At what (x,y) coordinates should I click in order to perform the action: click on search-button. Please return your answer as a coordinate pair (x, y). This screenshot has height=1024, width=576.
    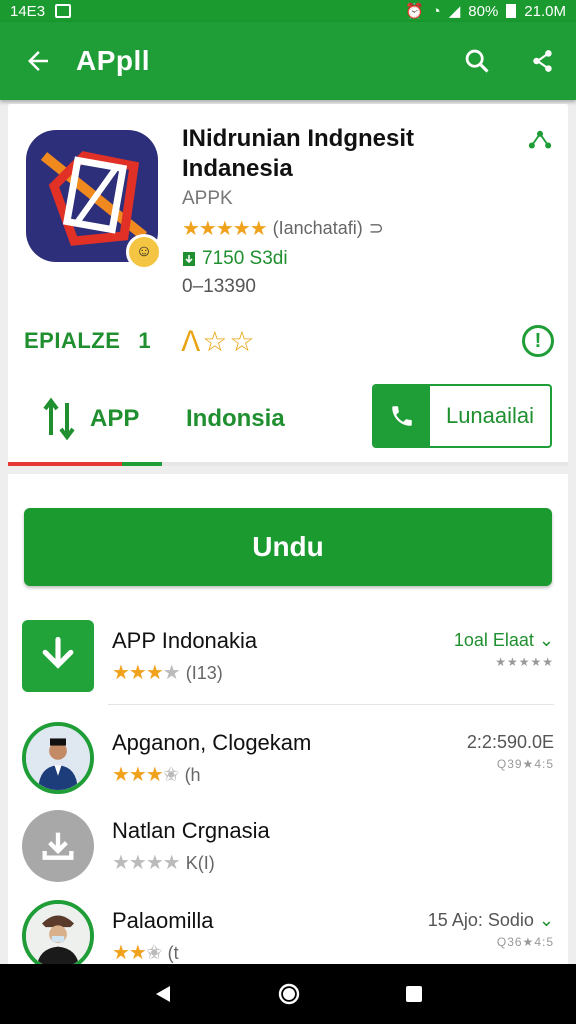
    Looking at the image, I should click on (477, 61).